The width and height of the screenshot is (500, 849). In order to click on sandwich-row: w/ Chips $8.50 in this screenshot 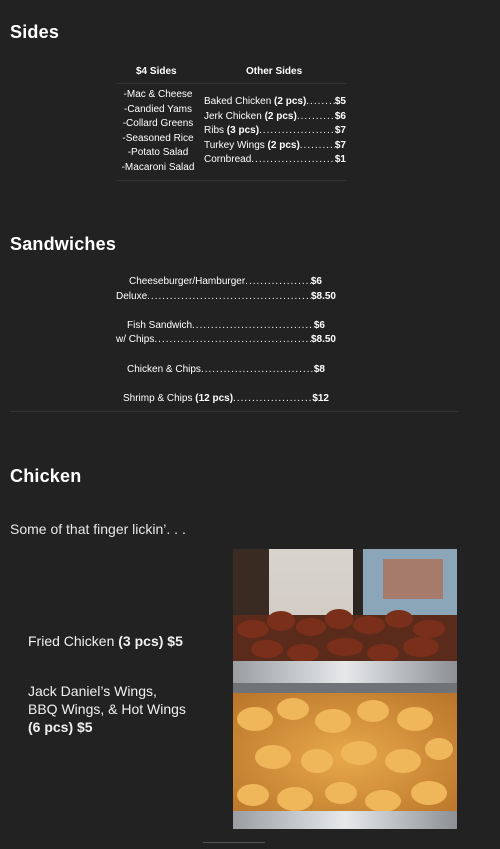, I will do `click(226, 339)`.